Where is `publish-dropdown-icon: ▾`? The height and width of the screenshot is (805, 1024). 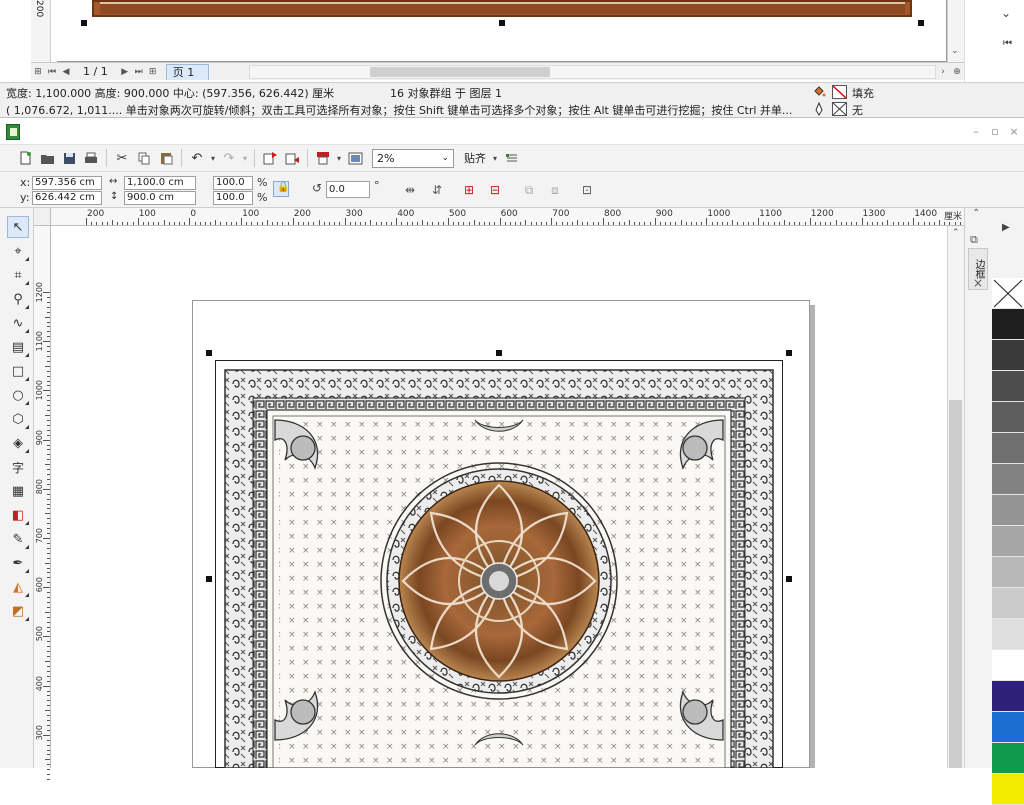 publish-dropdown-icon: ▾ is located at coordinates (339, 158).